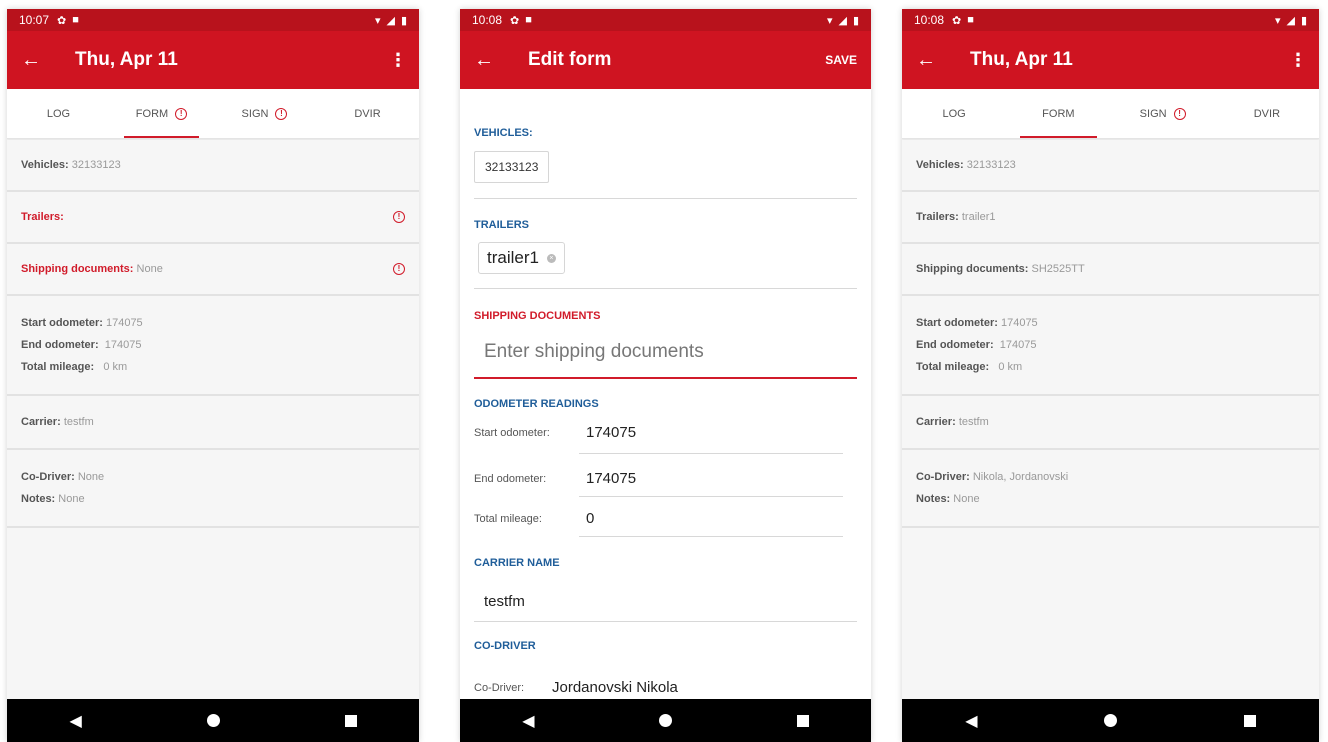  Describe the element at coordinates (91, 477) in the screenshot. I see `codriver-value: None` at that location.